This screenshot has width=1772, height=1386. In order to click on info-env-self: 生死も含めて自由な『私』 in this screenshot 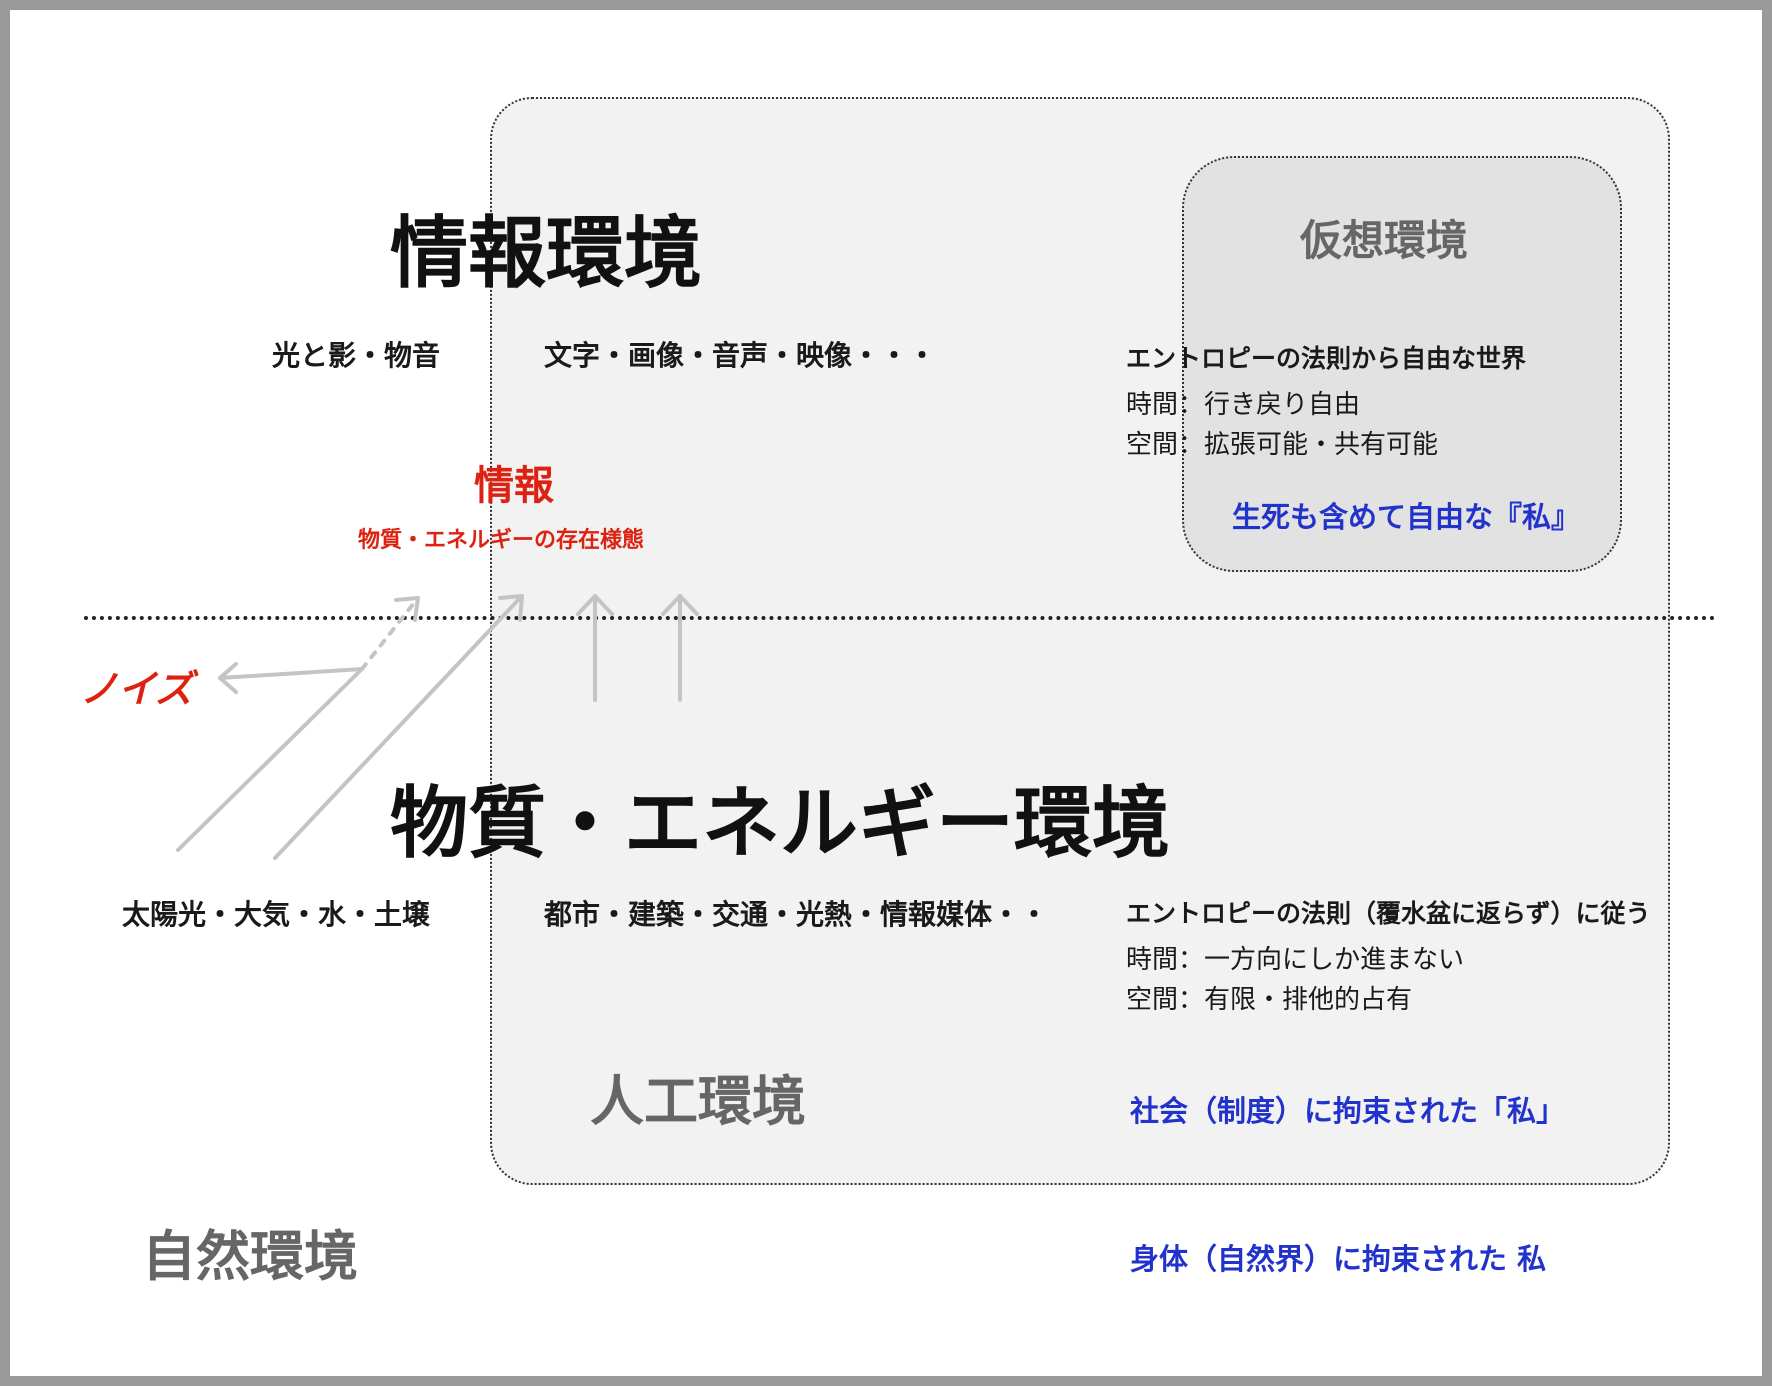, I will do `click(1406, 517)`.